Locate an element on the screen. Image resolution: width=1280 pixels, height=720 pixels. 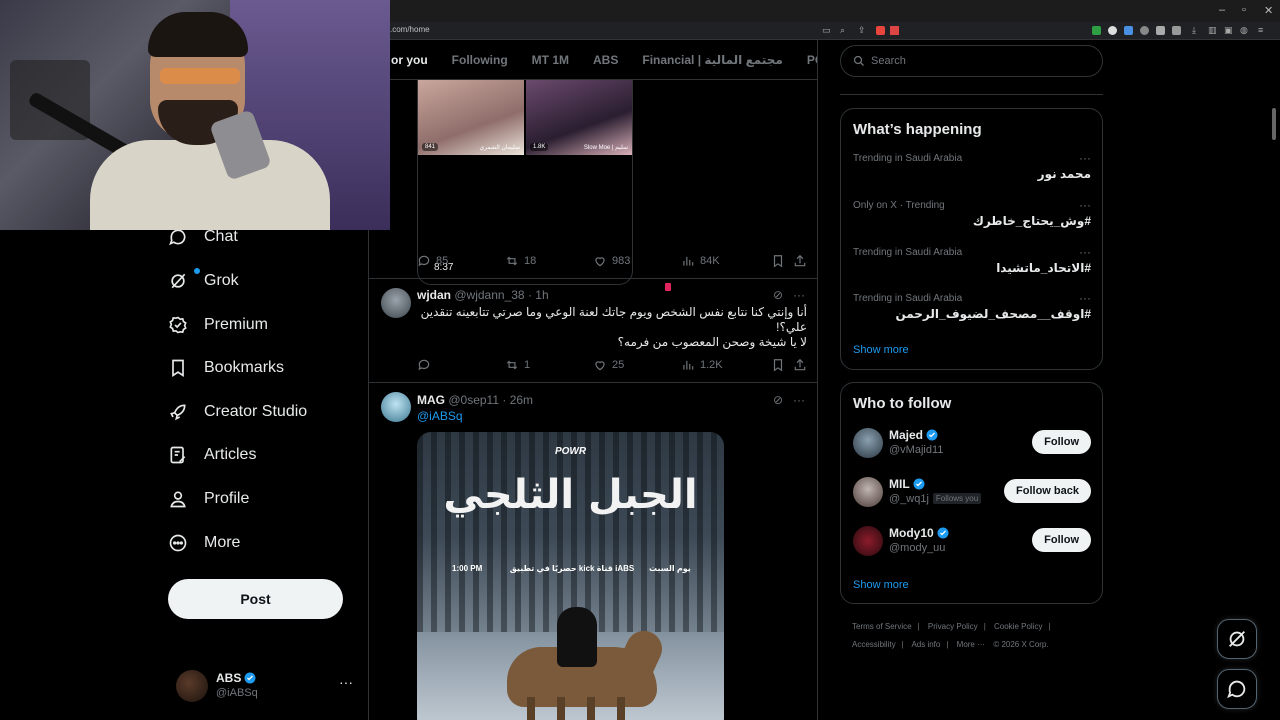
reply-icon is located at coordinates (424, 261).